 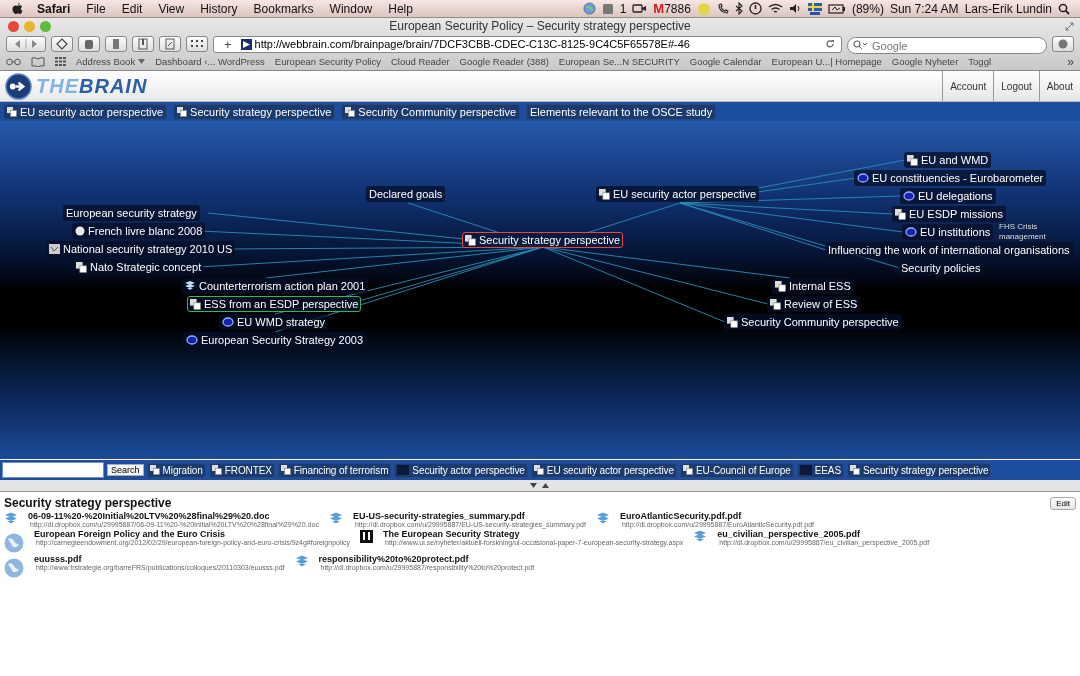 I want to click on bookmarks-toolbar-button, so click(x=62, y=44).